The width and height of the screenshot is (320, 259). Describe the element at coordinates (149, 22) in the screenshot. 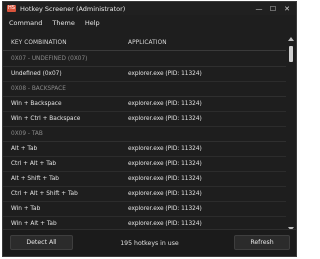

I see `menu-bar: Command Theme Help` at that location.